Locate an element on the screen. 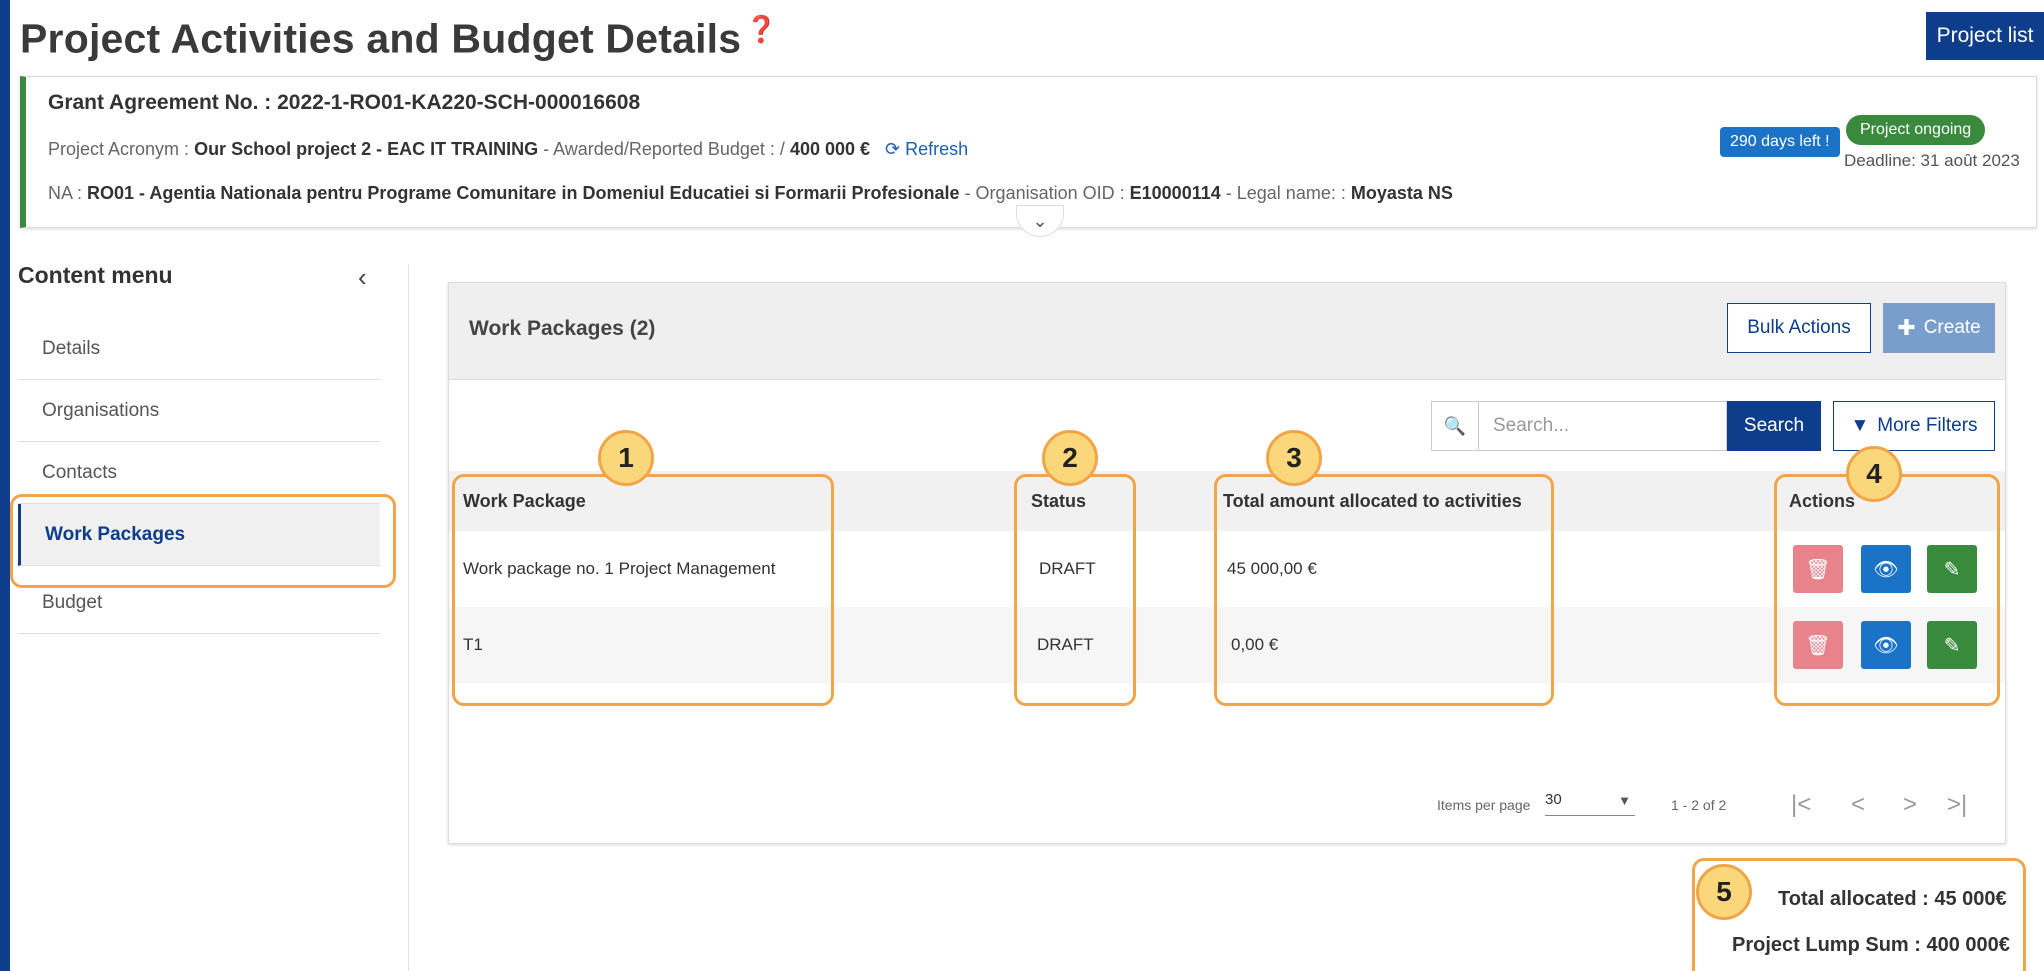 This screenshot has height=971, width=2044. create-button: ✚ Create is located at coordinates (1939, 328).